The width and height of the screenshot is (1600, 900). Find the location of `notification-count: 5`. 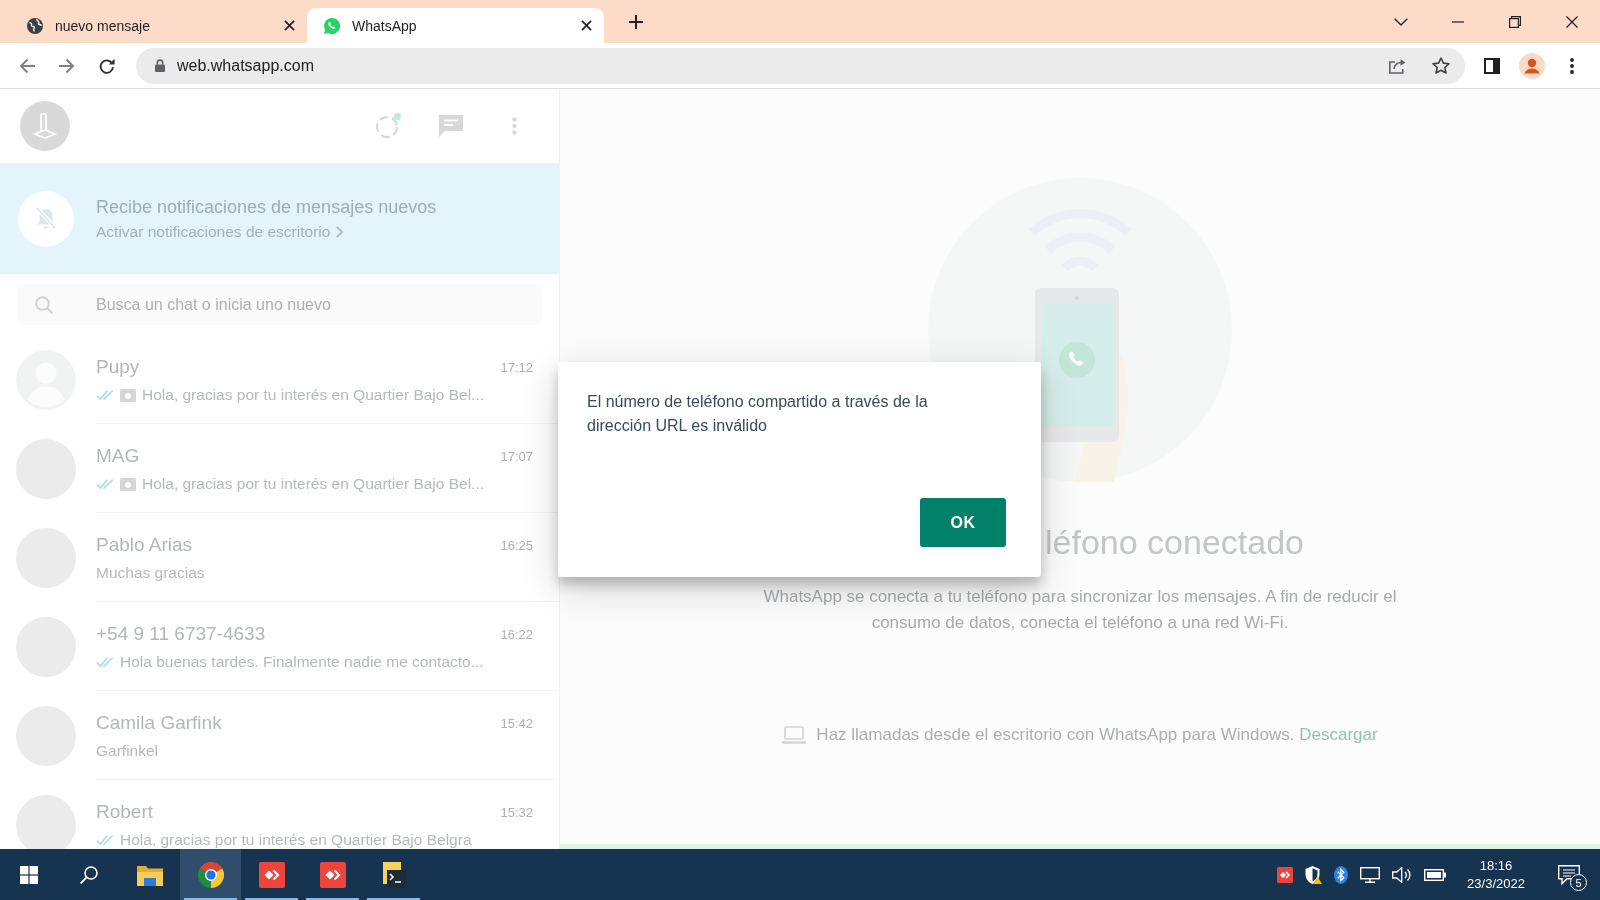

notification-count: 5 is located at coordinates (1578, 882).